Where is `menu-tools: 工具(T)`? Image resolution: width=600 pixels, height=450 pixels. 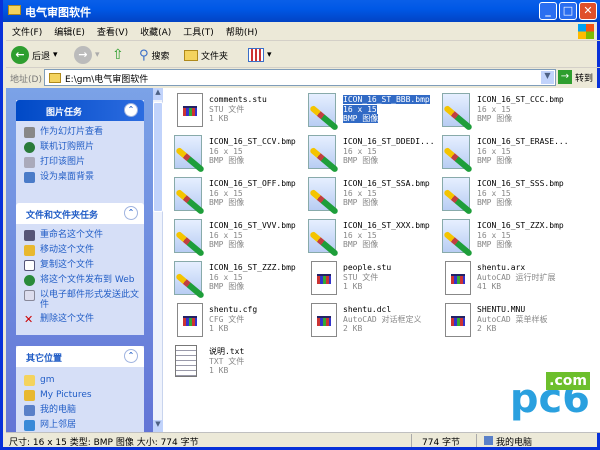 menu-tools: 工具(T) is located at coordinates (198, 31).